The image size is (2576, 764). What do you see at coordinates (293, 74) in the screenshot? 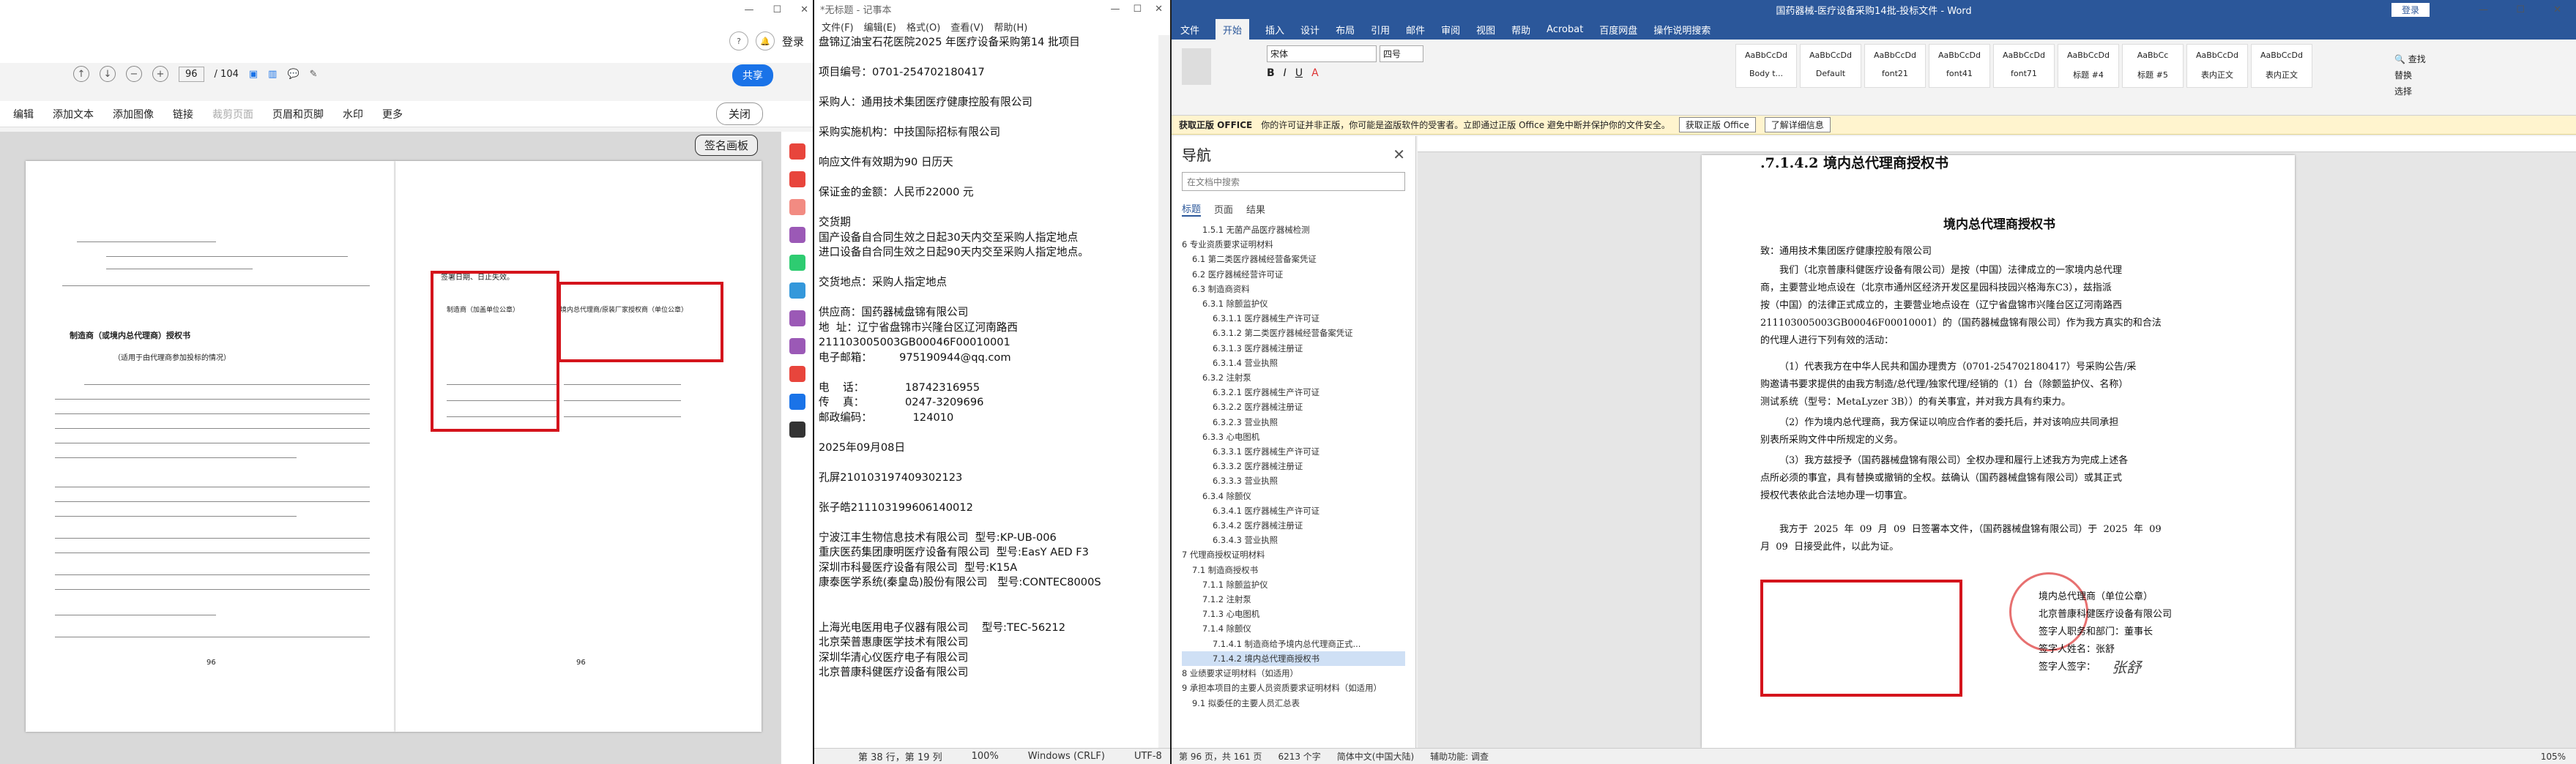
I see `comment-icon: 💬` at bounding box center [293, 74].